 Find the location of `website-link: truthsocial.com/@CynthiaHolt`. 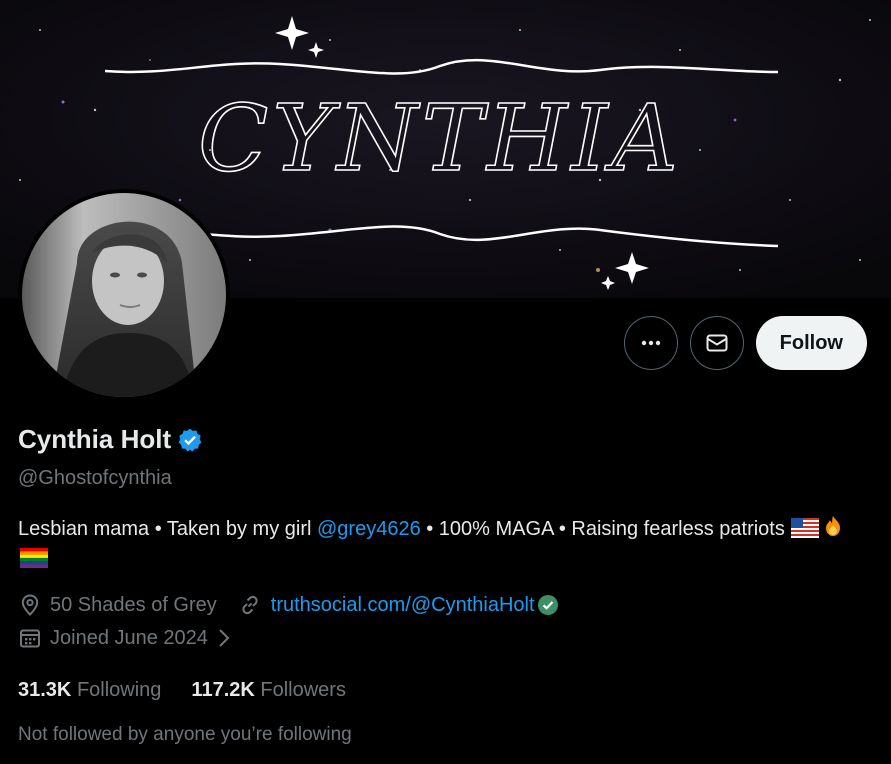

website-link: truthsocial.com/@CynthiaHolt is located at coordinates (403, 605).